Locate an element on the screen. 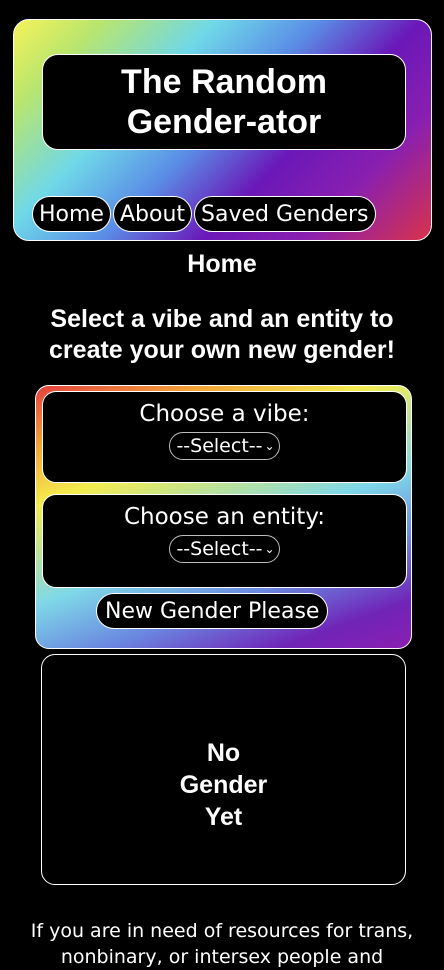 The image size is (444, 970). nav-about-button: About is located at coordinates (152, 214).